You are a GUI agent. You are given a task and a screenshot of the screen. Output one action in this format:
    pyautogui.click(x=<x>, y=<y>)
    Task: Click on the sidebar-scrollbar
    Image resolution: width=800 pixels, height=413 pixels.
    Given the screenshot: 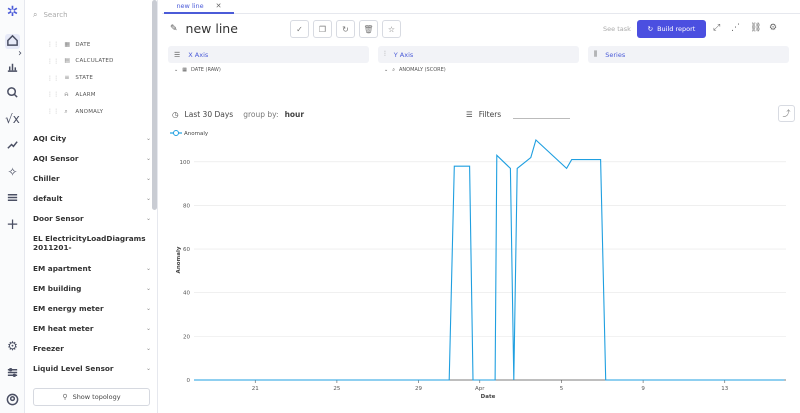 What is the action you would take?
    pyautogui.click(x=154, y=105)
    